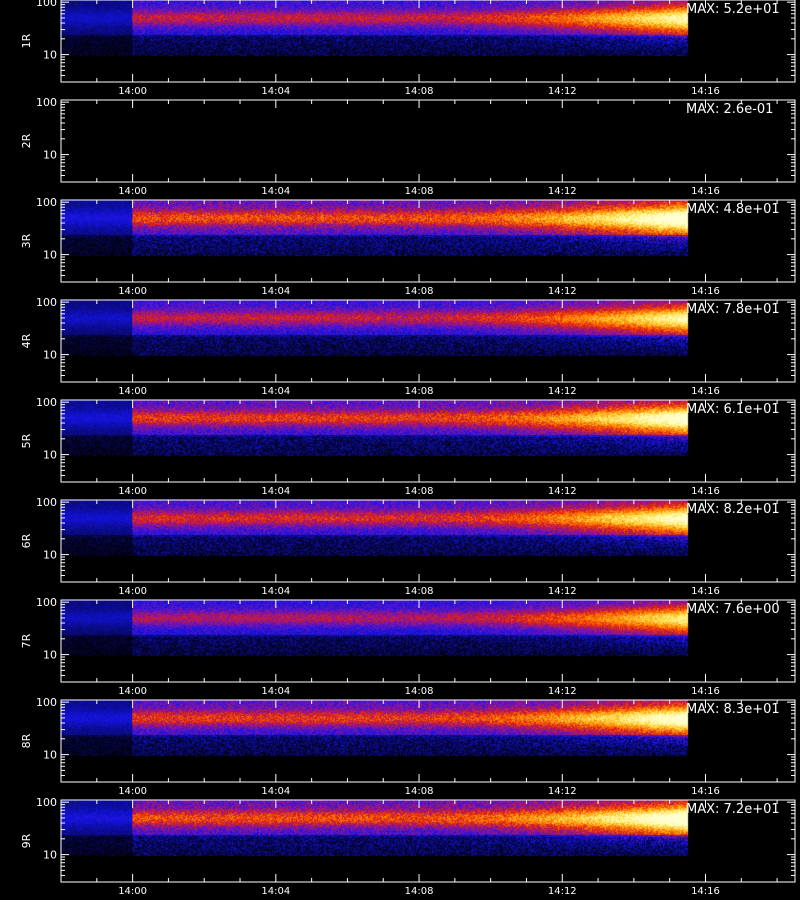 Image resolution: width=800 pixels, height=900 pixels. Describe the element at coordinates (733, 9) in the screenshot. I see `max-label: MAX: 5.2e+01` at that location.